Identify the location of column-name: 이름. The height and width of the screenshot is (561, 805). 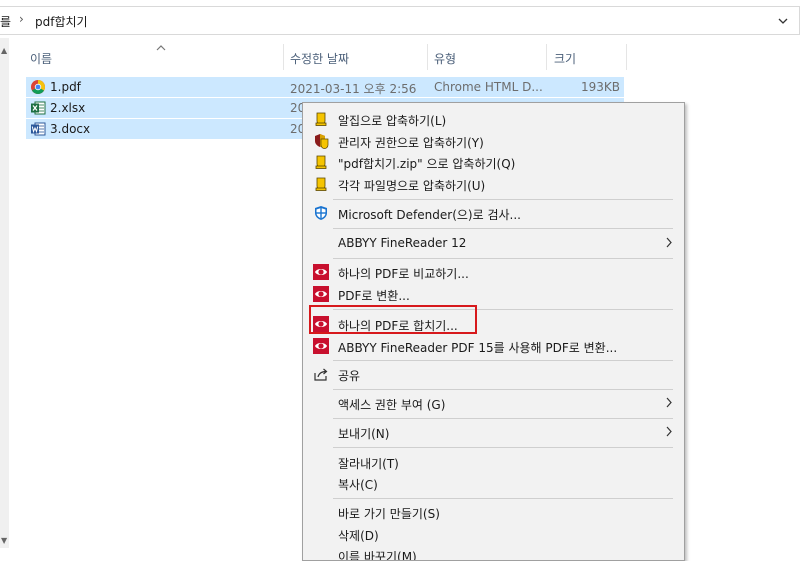
(41, 58).